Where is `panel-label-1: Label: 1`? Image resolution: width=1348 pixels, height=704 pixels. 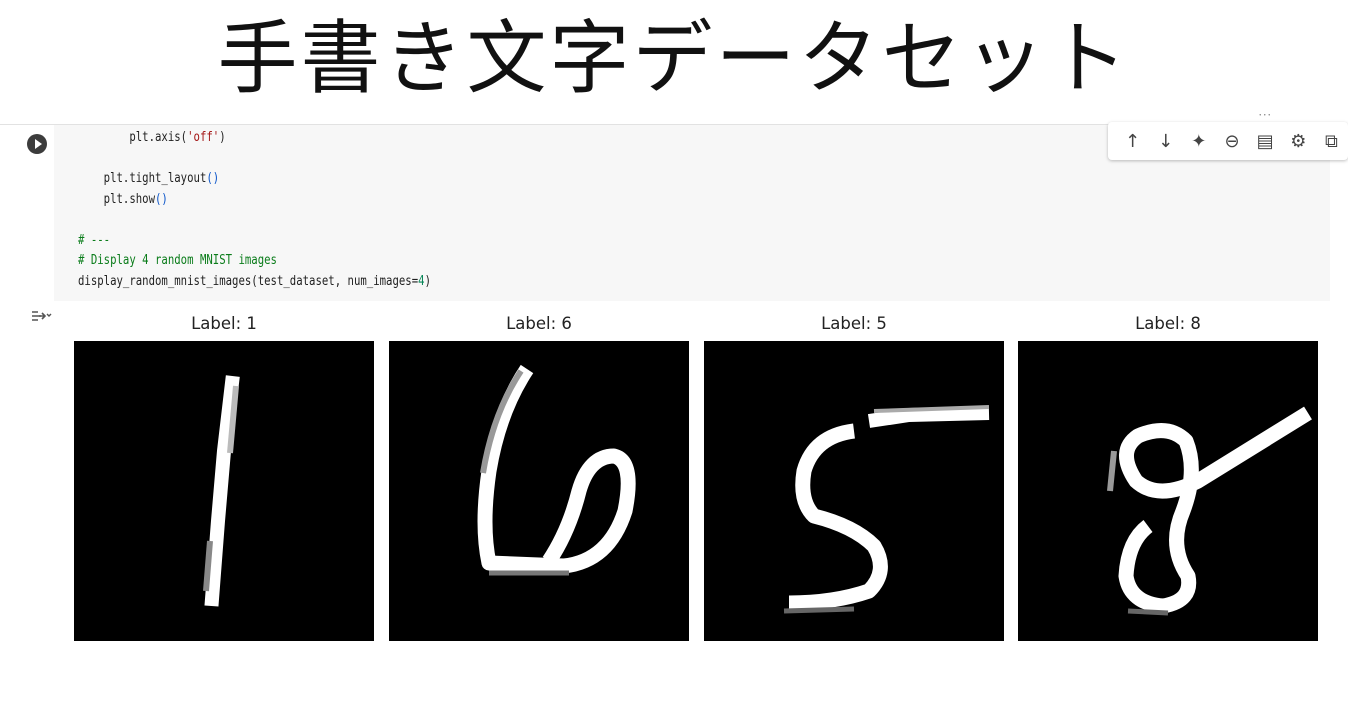 panel-label-1: Label: 1 is located at coordinates (224, 323).